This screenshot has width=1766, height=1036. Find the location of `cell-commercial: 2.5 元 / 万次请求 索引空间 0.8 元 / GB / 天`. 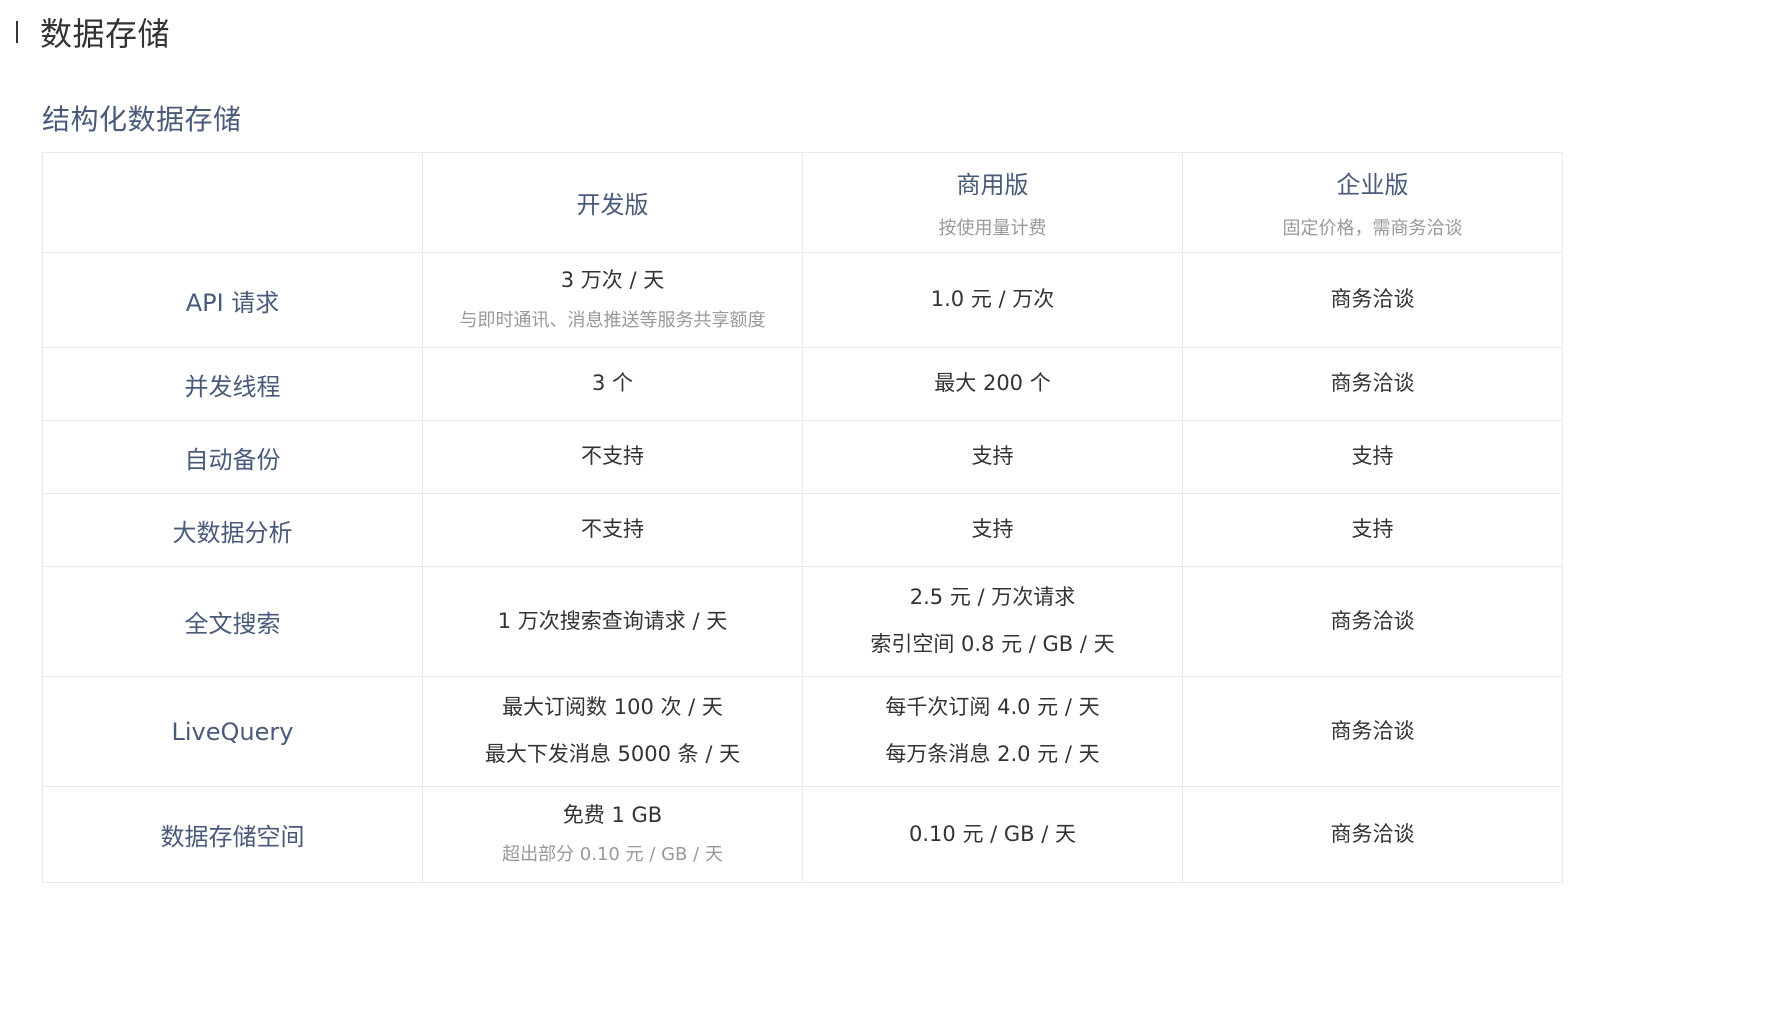

cell-commercial: 2.5 元 / 万次请求 索引空间 0.8 元 / GB / 天 is located at coordinates (992, 621).